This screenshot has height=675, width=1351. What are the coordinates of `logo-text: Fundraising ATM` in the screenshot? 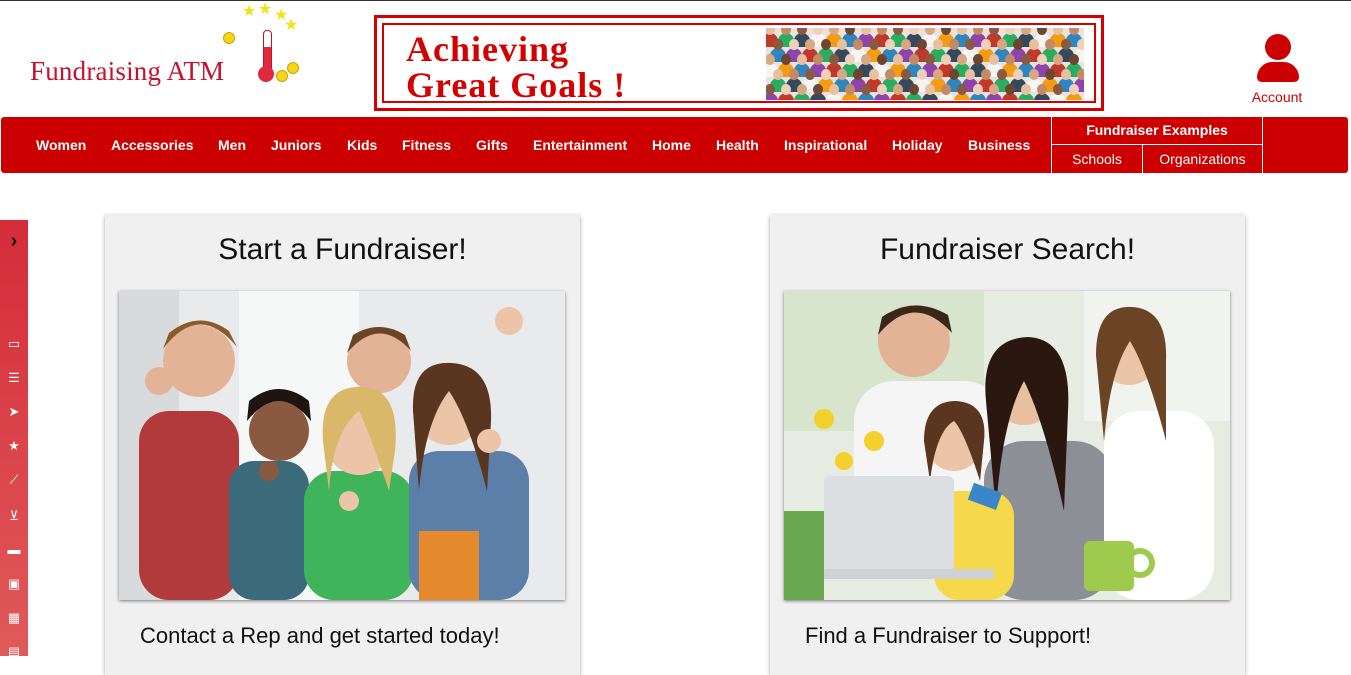 It's located at (127, 71).